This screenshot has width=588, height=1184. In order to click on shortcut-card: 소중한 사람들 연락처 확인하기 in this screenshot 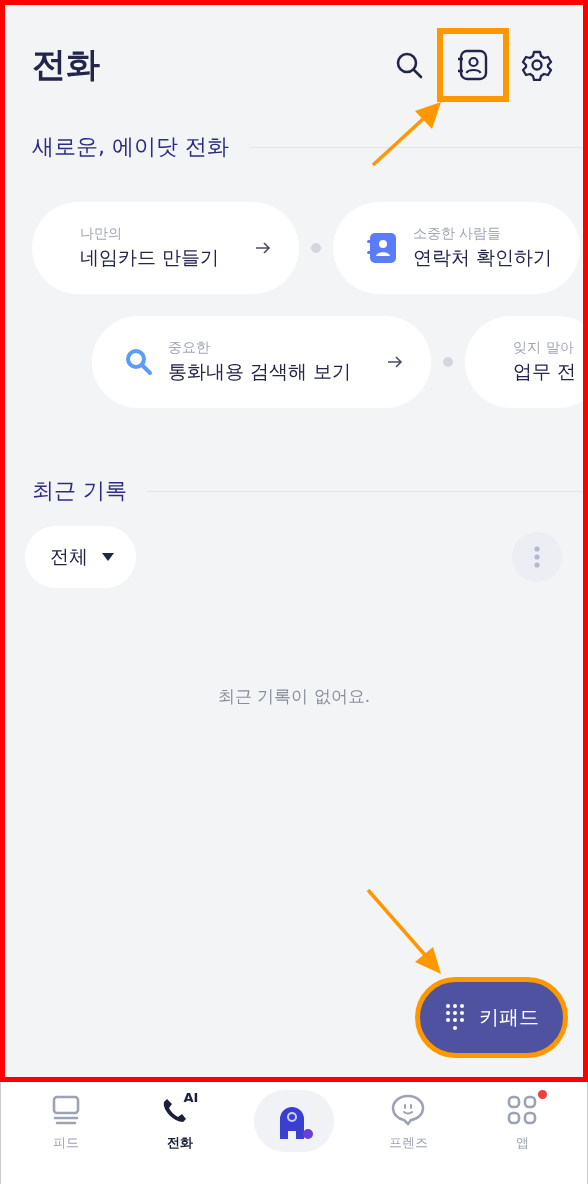, I will do `click(457, 248)`.